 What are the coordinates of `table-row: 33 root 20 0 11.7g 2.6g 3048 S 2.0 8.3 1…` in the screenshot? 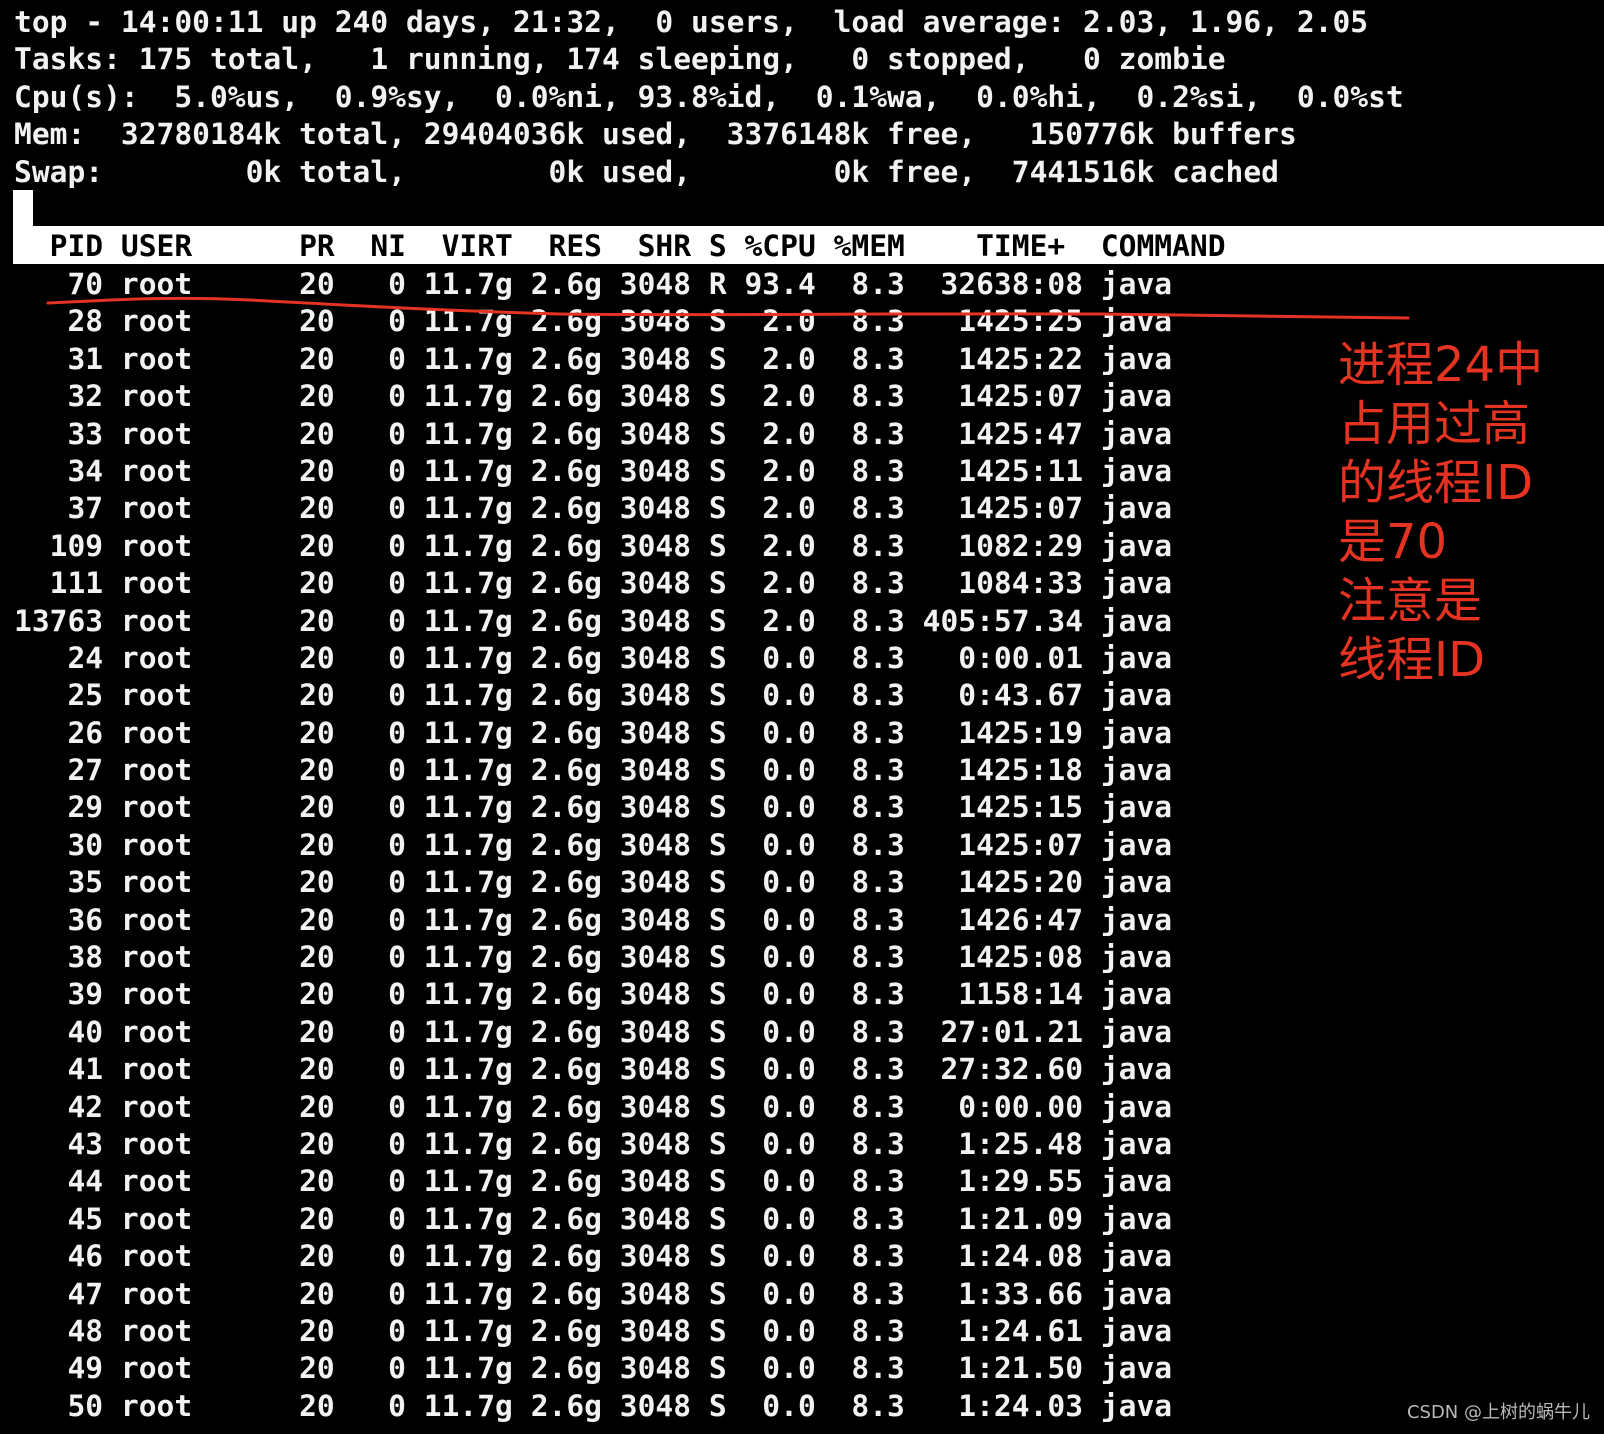 It's located at (593, 433).